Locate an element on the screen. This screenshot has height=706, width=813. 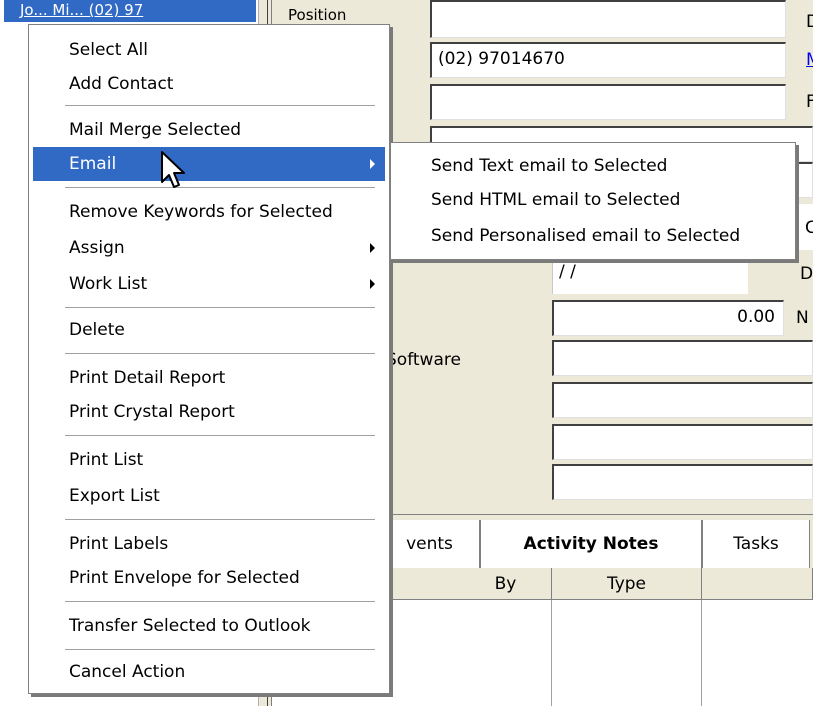
menu-item-label: Assign is located at coordinates (97, 248).